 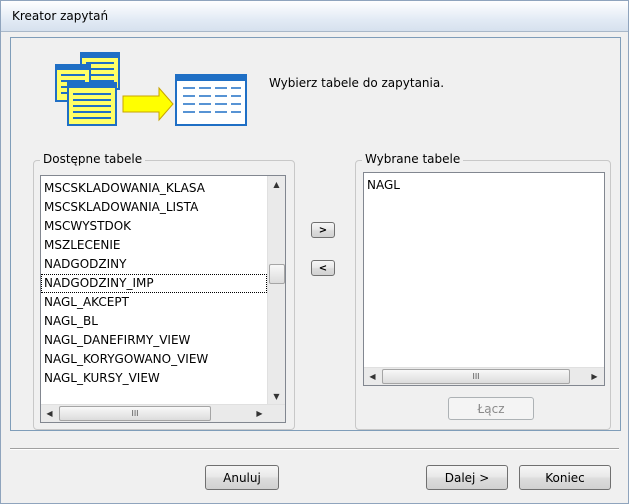 I want to click on selected-horizontal-scrollbar: ◀ III ▶, so click(x=484, y=376).